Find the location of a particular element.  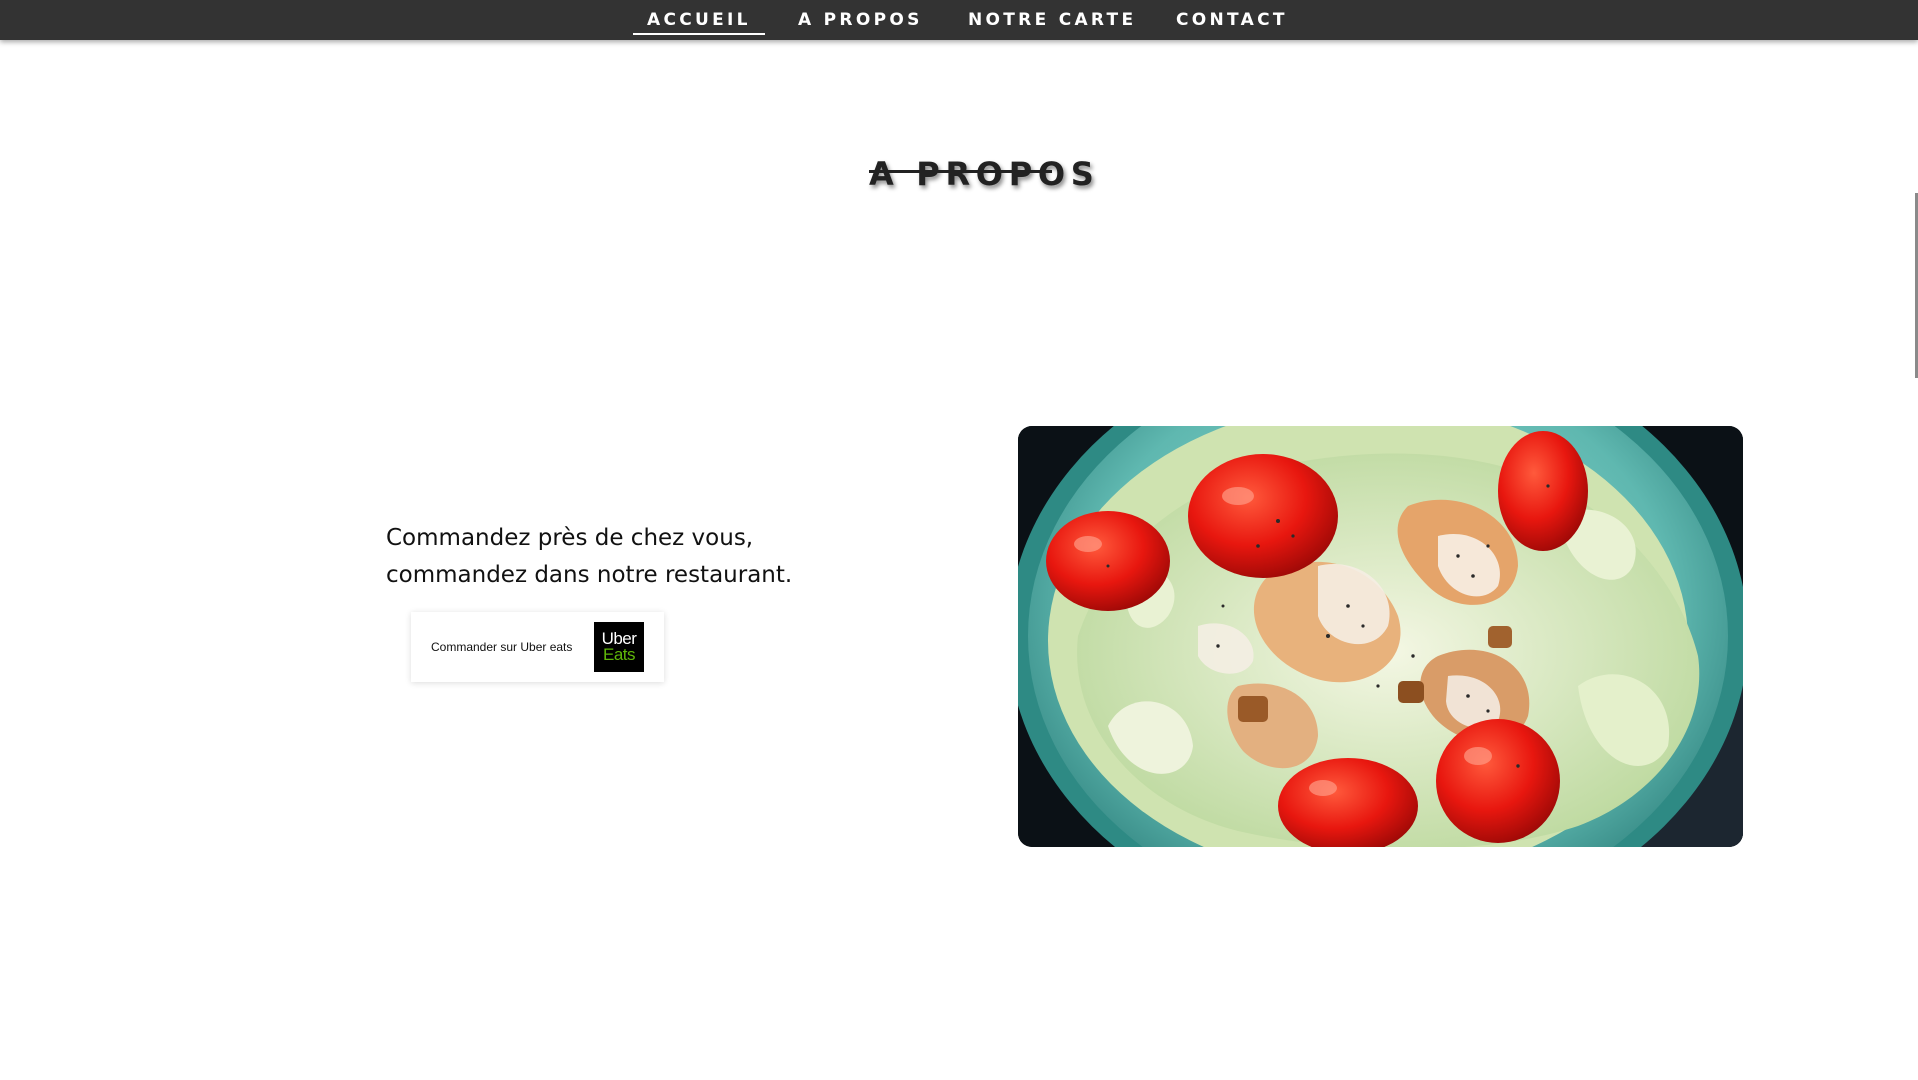

section-title: A PROPOS is located at coordinates (984, 173).